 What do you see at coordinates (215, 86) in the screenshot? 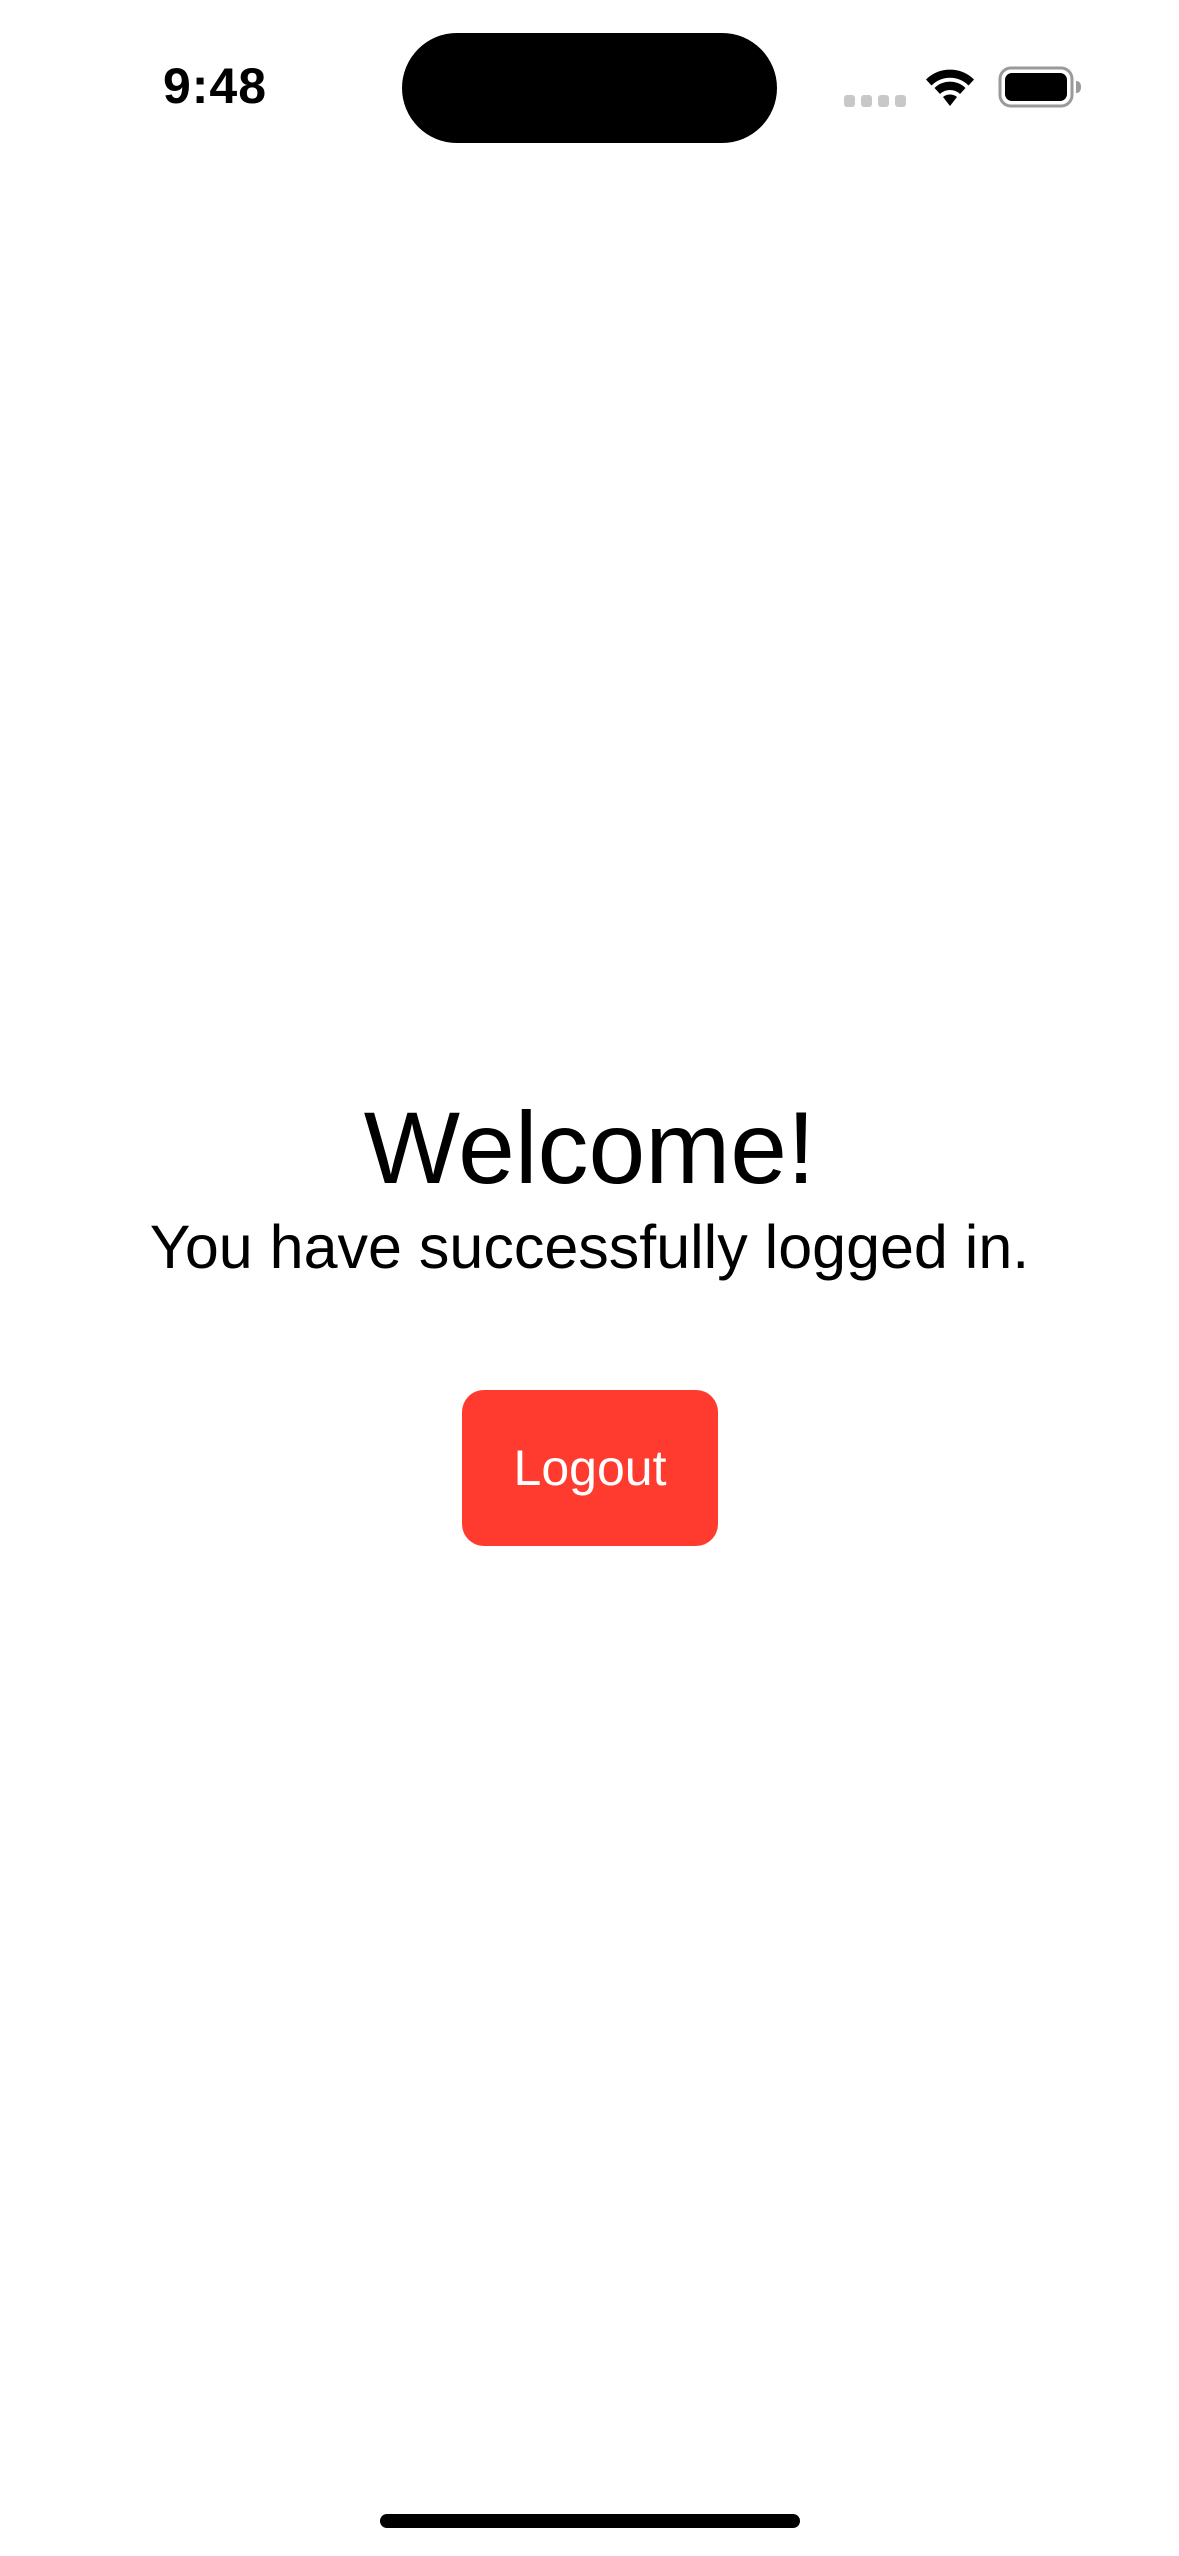
I see `status-time: 9:48` at bounding box center [215, 86].